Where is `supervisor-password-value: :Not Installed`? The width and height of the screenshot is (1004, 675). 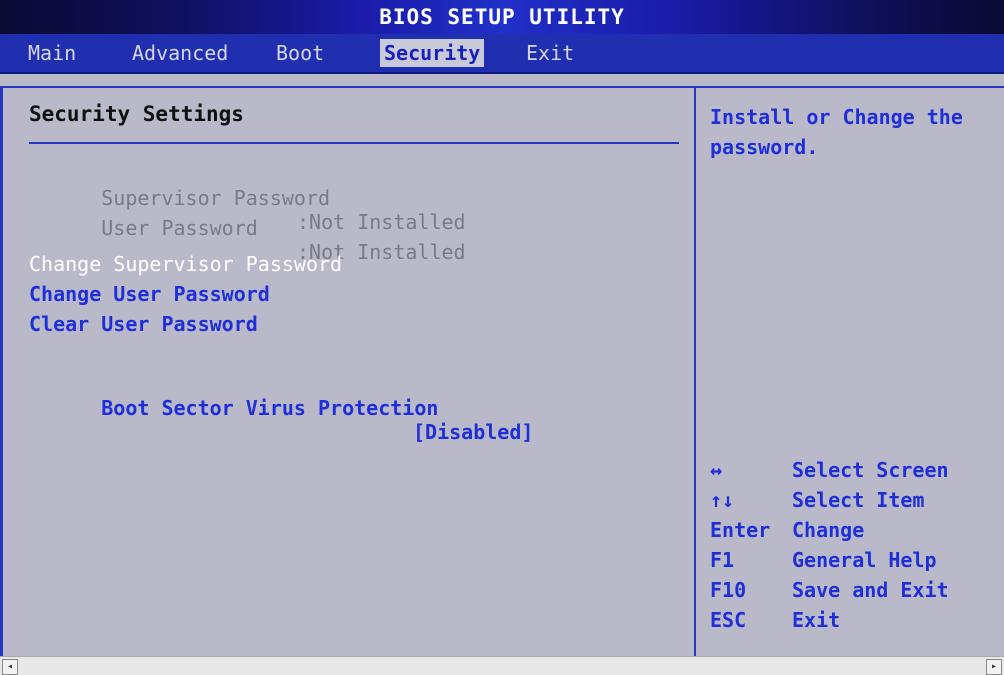
supervisor-password-value: :Not Installed is located at coordinates (381, 222).